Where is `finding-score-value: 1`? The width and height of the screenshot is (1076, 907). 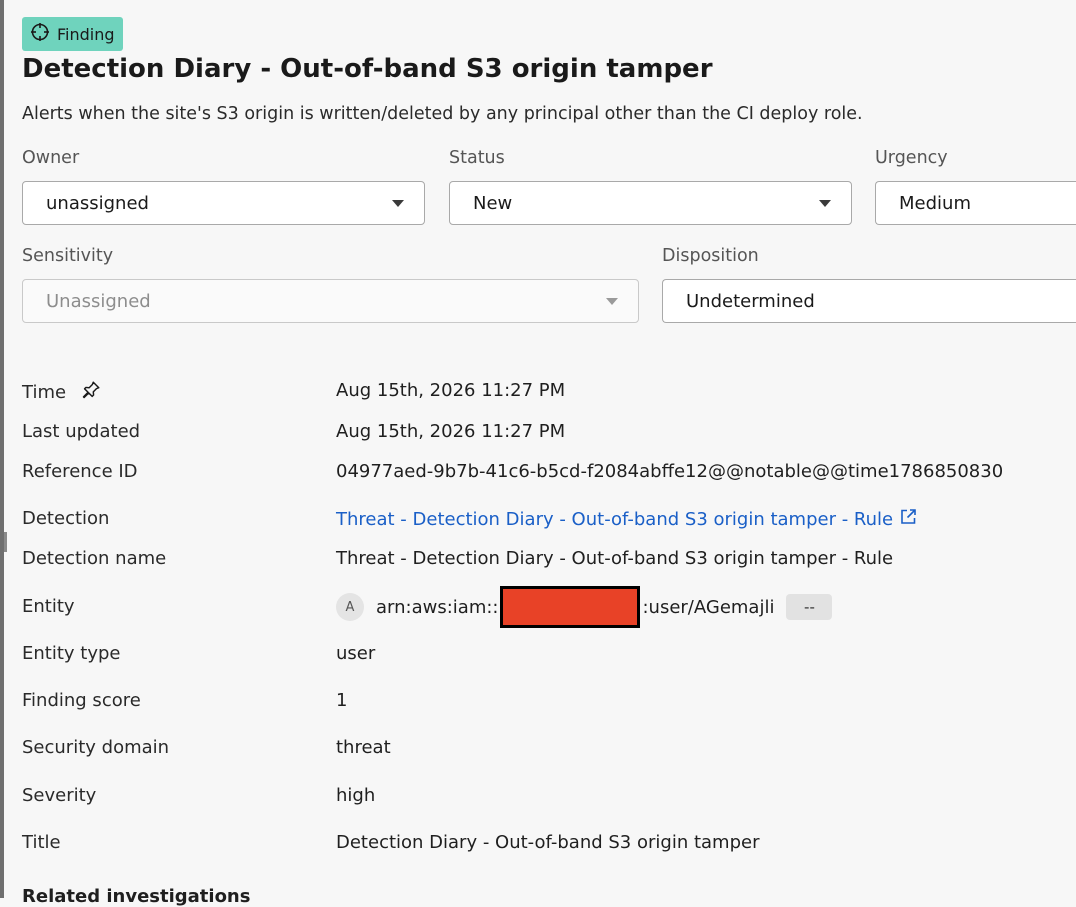 finding-score-value: 1 is located at coordinates (342, 700).